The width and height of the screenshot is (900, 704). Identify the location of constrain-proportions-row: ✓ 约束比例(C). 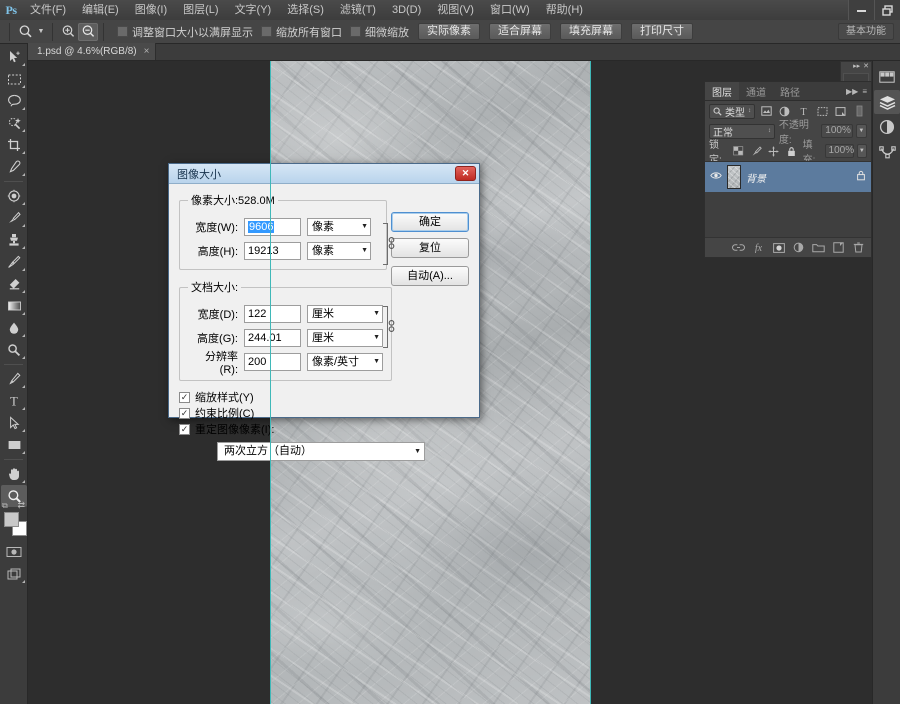
(324, 413).